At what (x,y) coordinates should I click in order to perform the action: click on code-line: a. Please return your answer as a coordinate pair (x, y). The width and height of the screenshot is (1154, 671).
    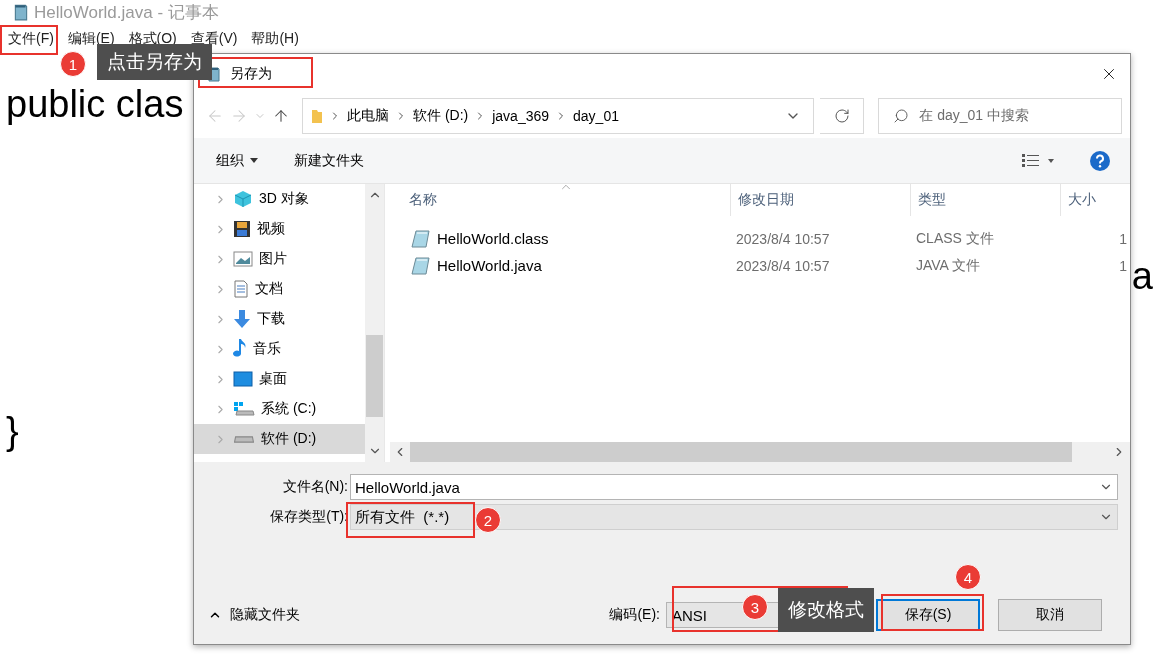
    Looking at the image, I should click on (1142, 276).